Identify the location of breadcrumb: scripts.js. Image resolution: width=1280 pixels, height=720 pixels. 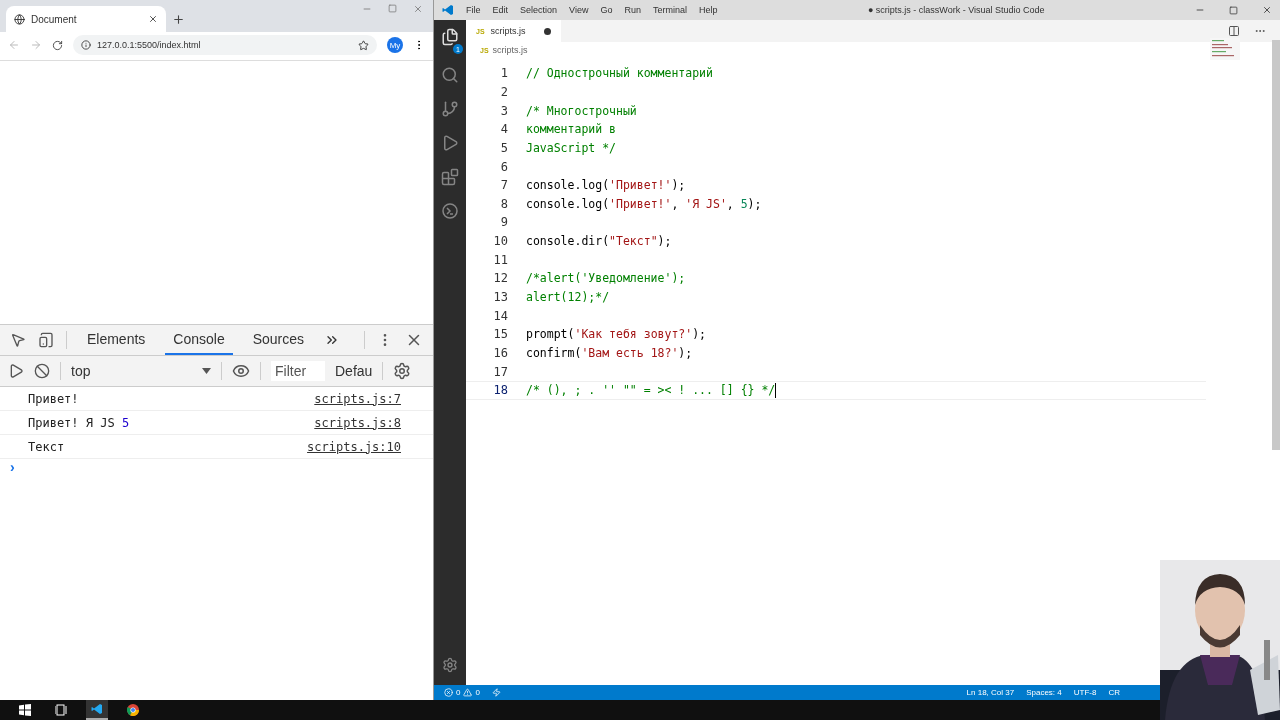
(510, 50).